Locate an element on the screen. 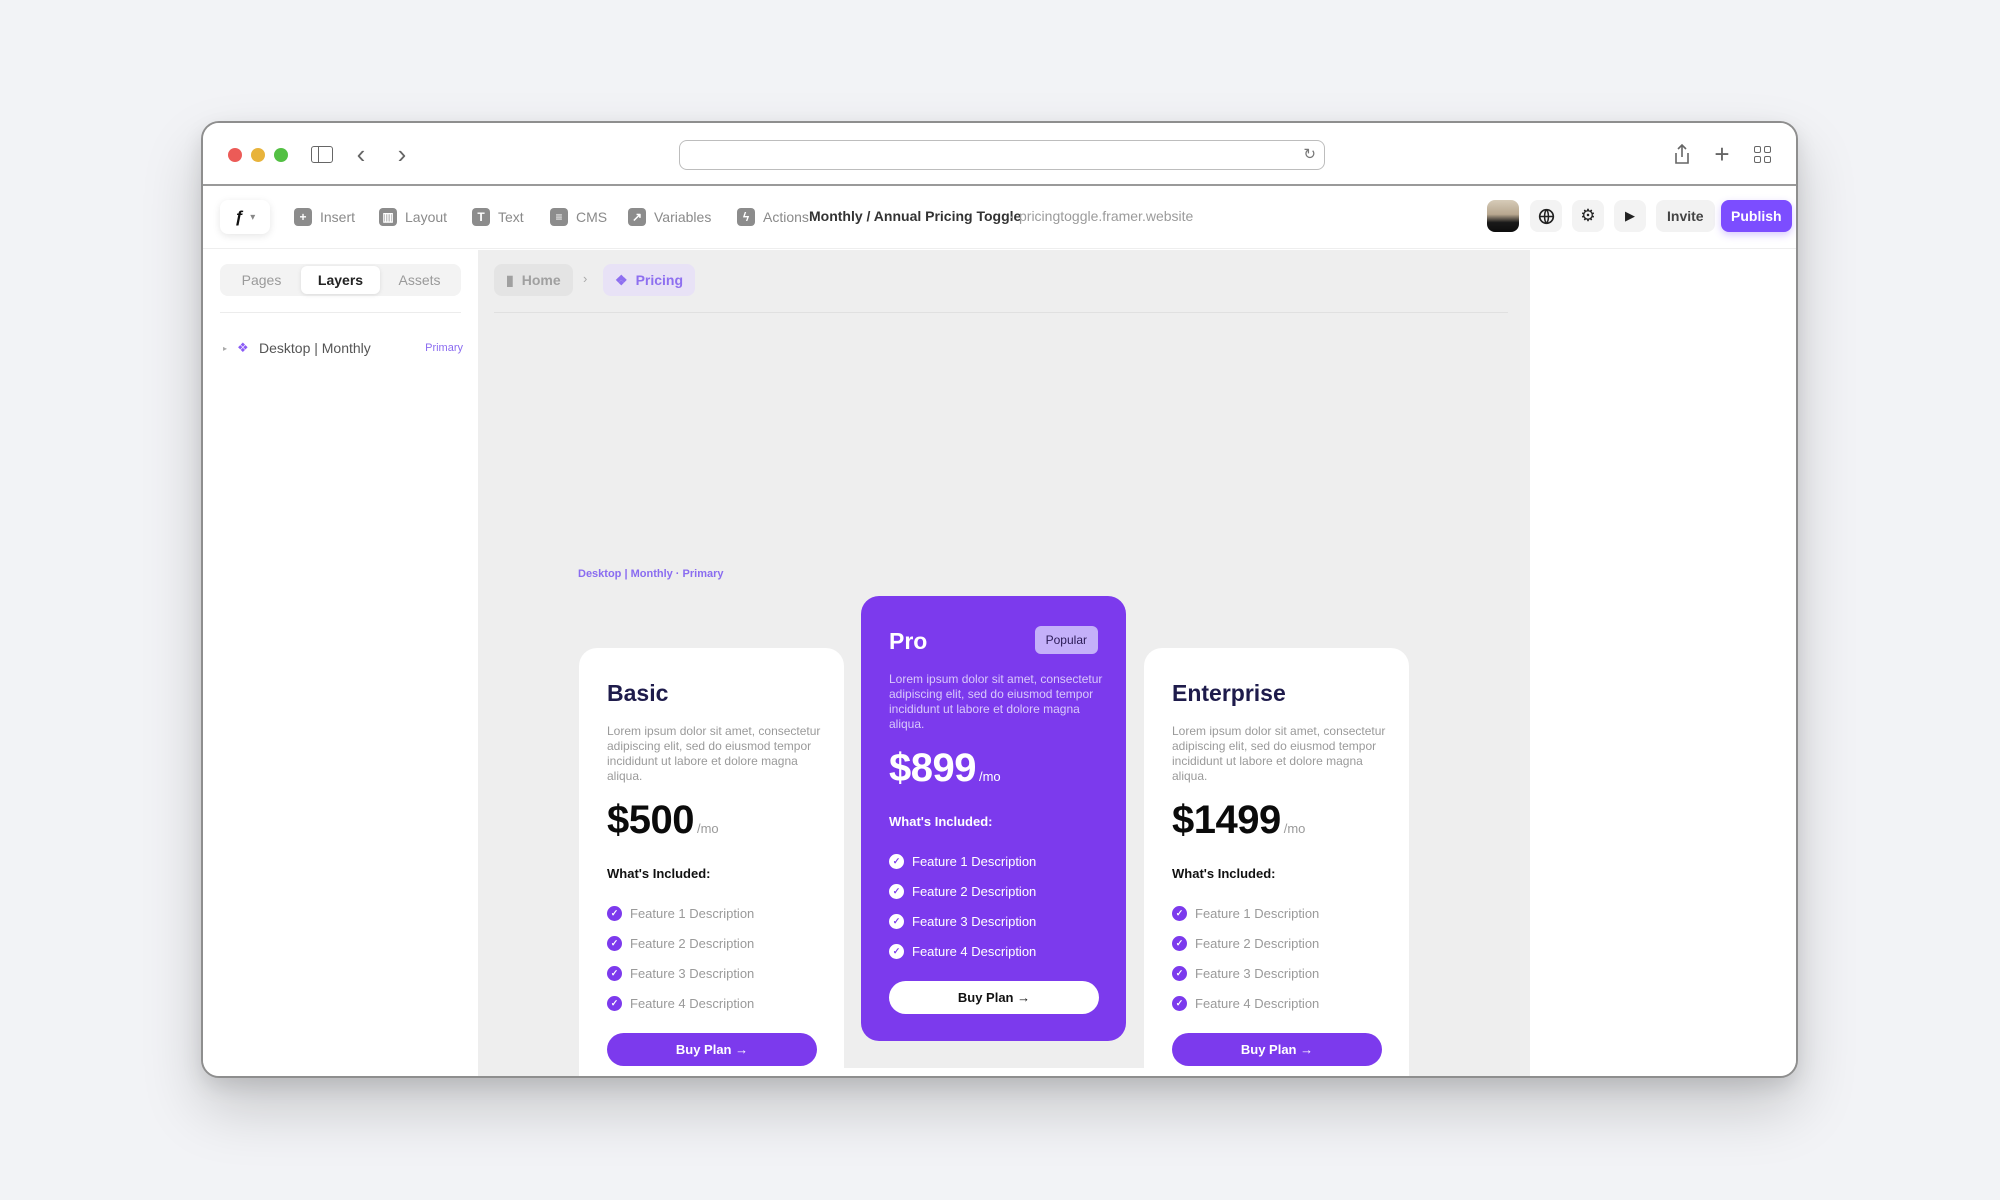 The height and width of the screenshot is (1200, 2000). text-button: T Text is located at coordinates (498, 217).